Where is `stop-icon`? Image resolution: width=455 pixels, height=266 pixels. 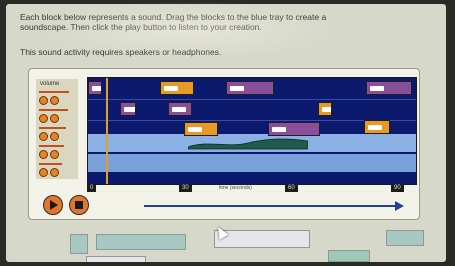 stop-icon is located at coordinates (79, 205).